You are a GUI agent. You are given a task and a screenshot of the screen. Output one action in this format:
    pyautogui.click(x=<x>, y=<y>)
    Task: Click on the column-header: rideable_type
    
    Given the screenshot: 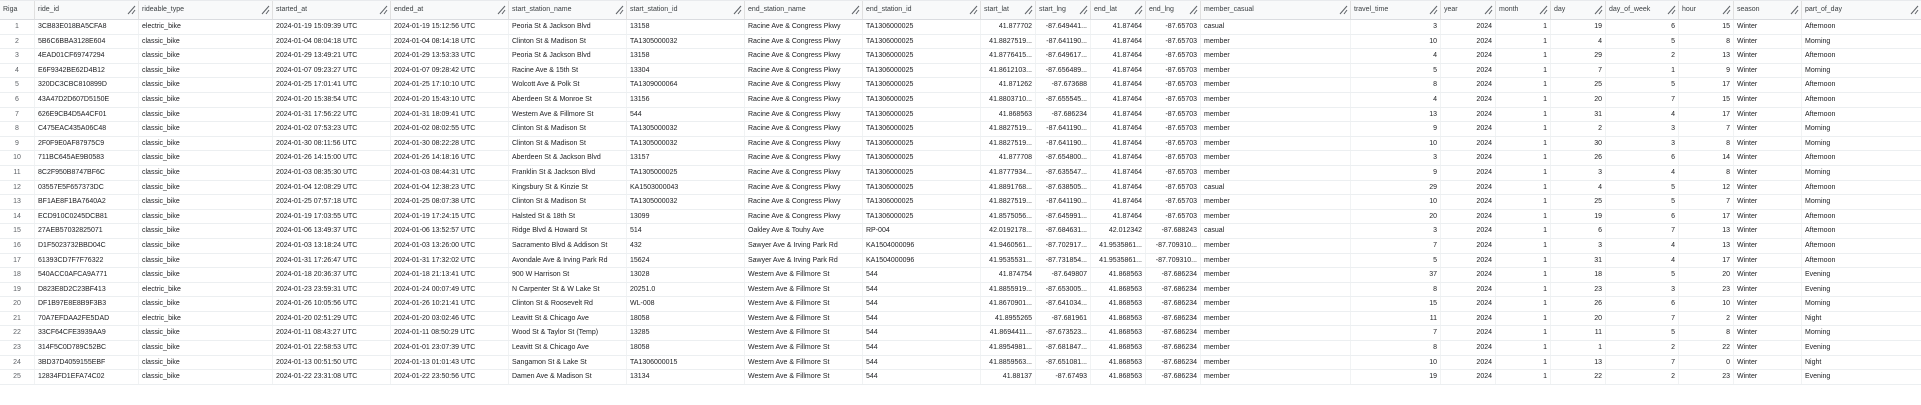 What is the action you would take?
    pyautogui.click(x=206, y=10)
    